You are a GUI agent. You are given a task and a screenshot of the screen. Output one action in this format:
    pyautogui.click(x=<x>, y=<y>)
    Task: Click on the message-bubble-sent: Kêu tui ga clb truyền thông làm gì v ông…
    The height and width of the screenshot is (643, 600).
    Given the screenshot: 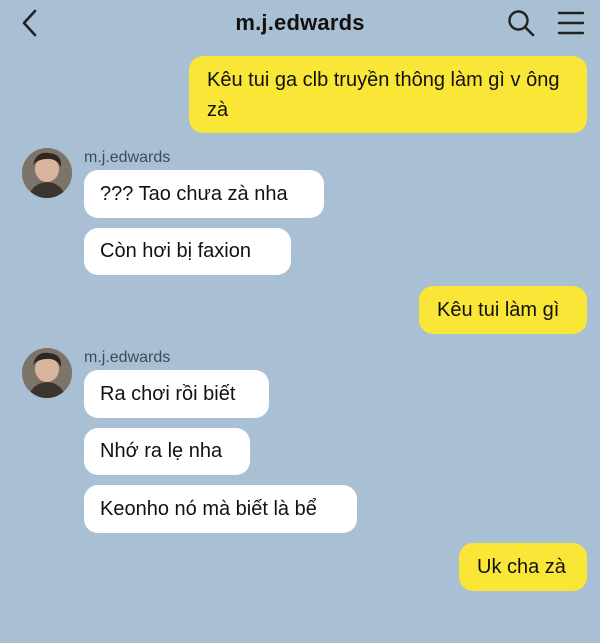 What is the action you would take?
    pyautogui.click(x=388, y=94)
    